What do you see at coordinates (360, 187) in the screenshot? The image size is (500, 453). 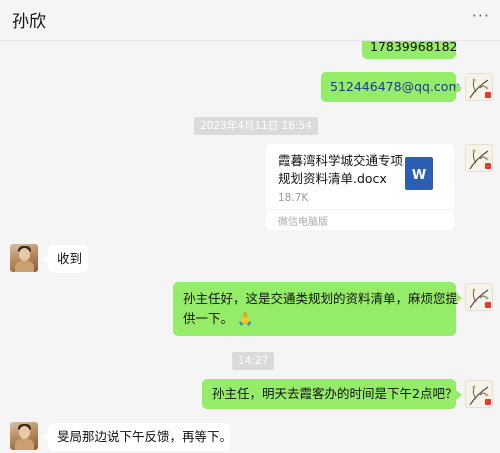 I see `file-message-card: 霞暮湾科学城交通专项规划资料清单.docx W 18.7K 微信电脑版` at bounding box center [360, 187].